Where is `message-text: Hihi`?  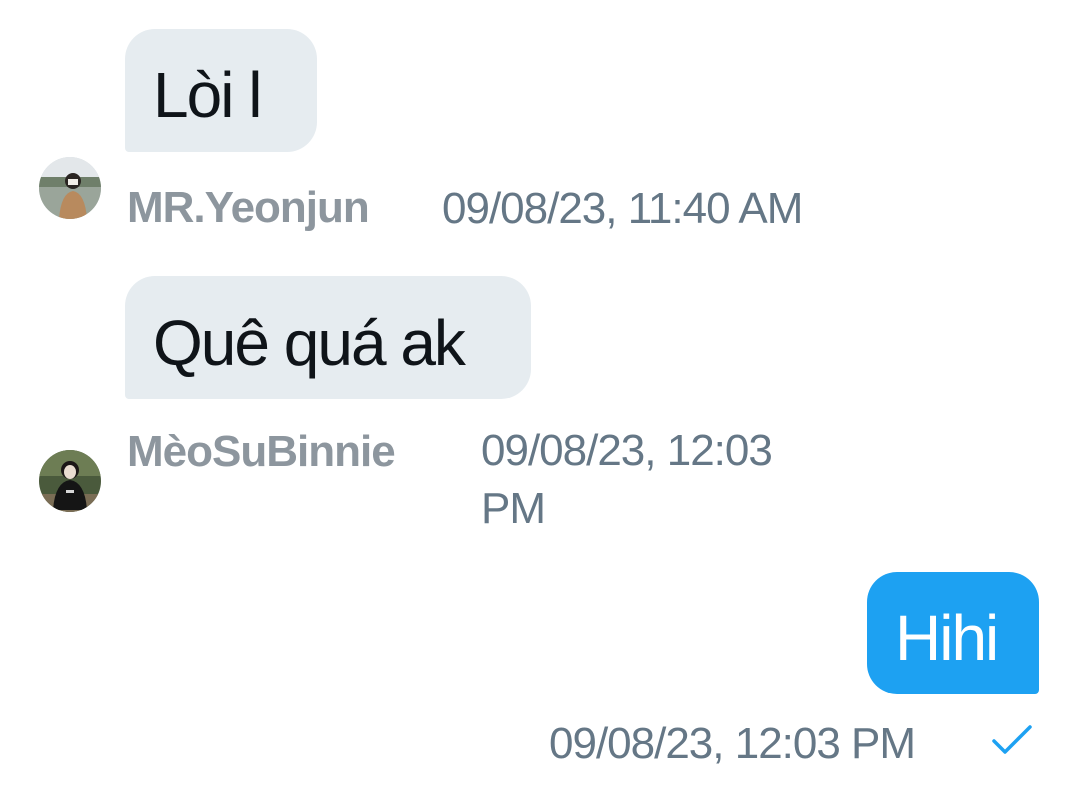
message-text: Hihi is located at coordinates (947, 638).